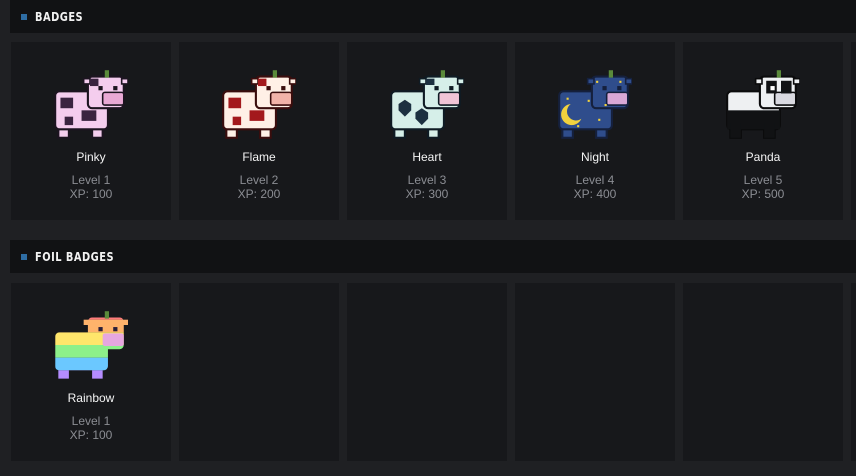 This screenshot has height=476, width=856. What do you see at coordinates (91, 157) in the screenshot?
I see `badge-name: Pinky` at bounding box center [91, 157].